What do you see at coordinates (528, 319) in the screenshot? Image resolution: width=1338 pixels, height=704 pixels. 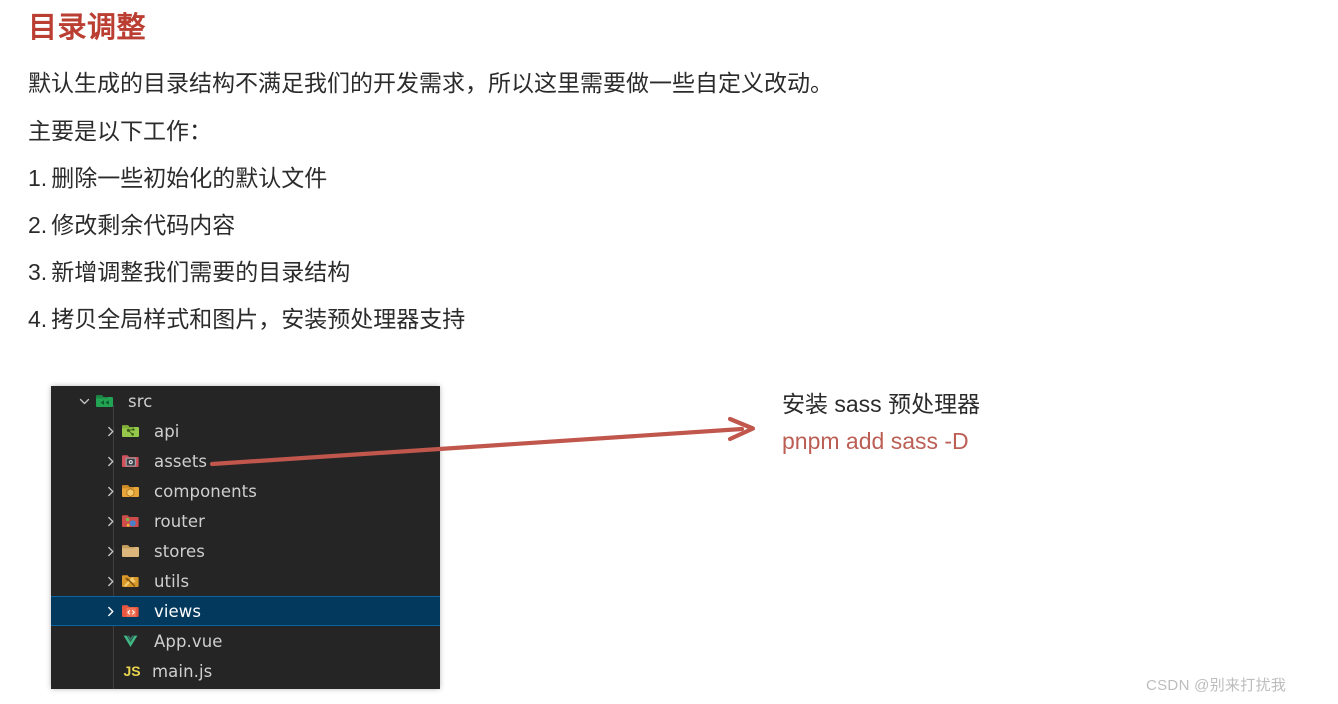 I see `list-item: 4. 拷贝全局样式和图片，安装预处理器支持` at bounding box center [528, 319].